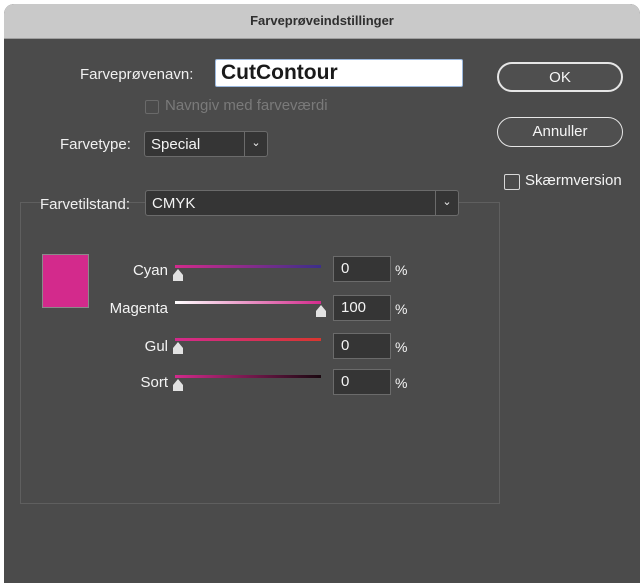 Image resolution: width=640 pixels, height=583 pixels. I want to click on yellow-value-input: 0, so click(362, 346).